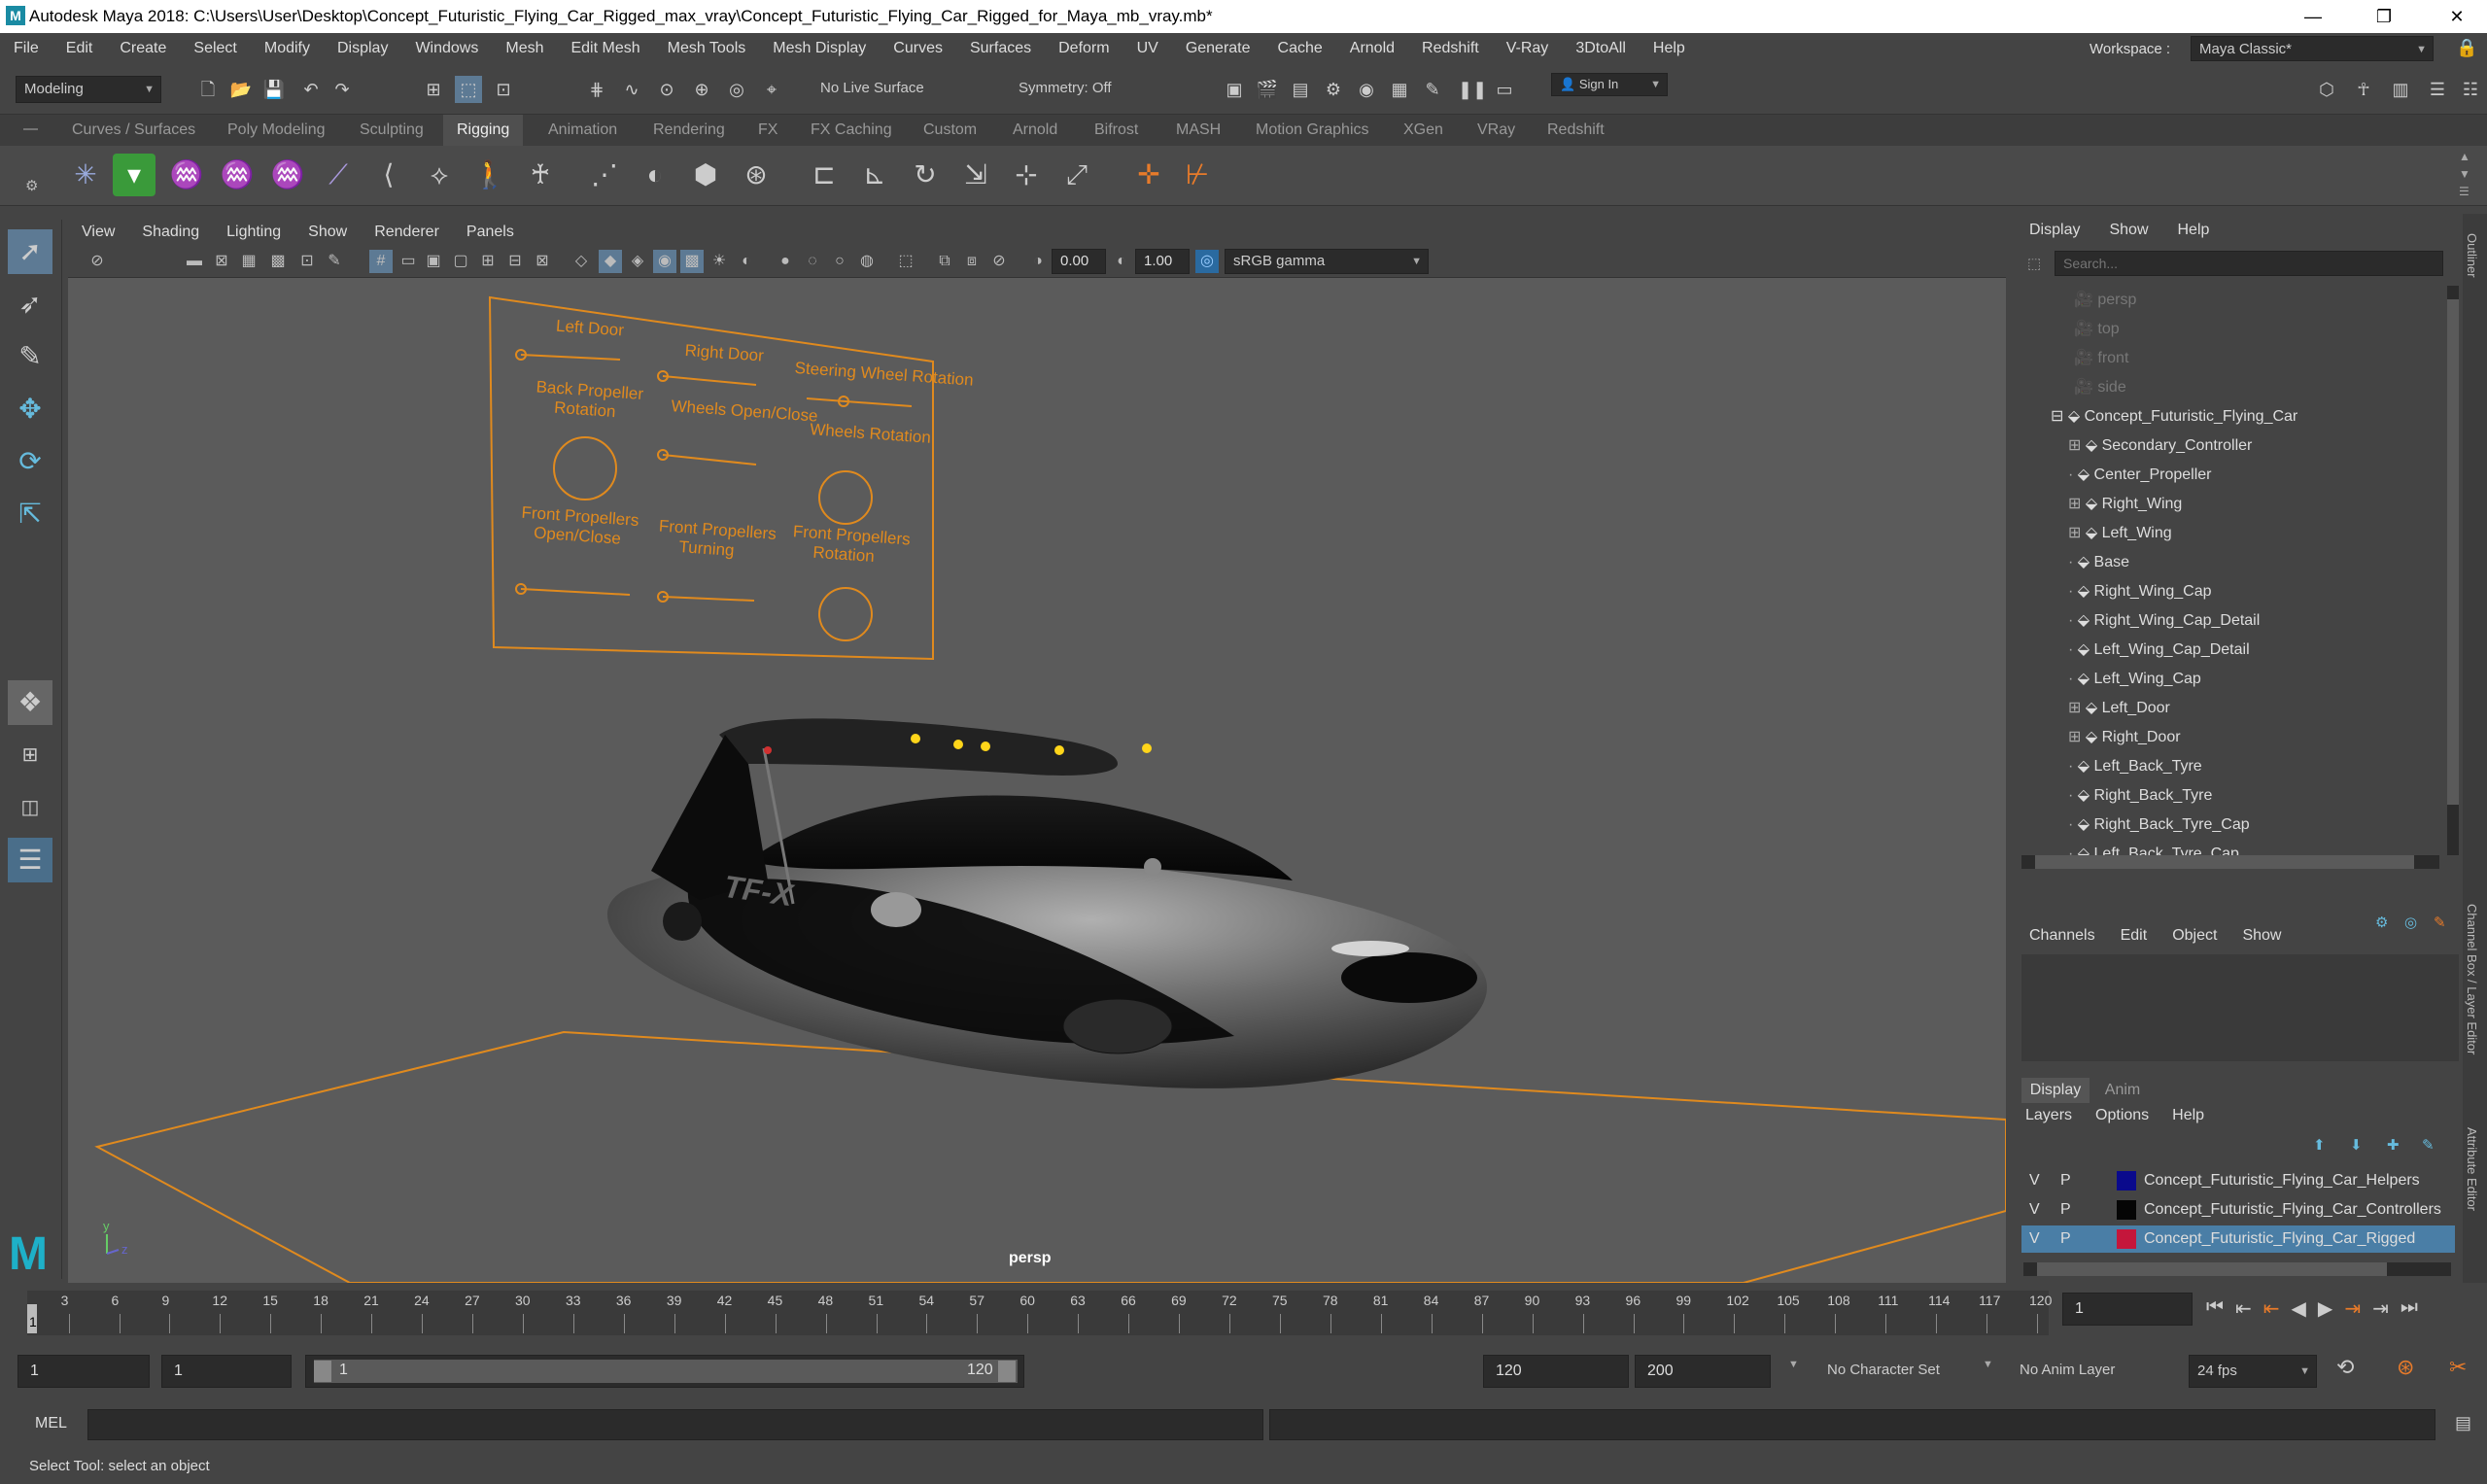 The image size is (2487, 1484). I want to click on snap-grid-icon: ⋕, so click(596, 89).